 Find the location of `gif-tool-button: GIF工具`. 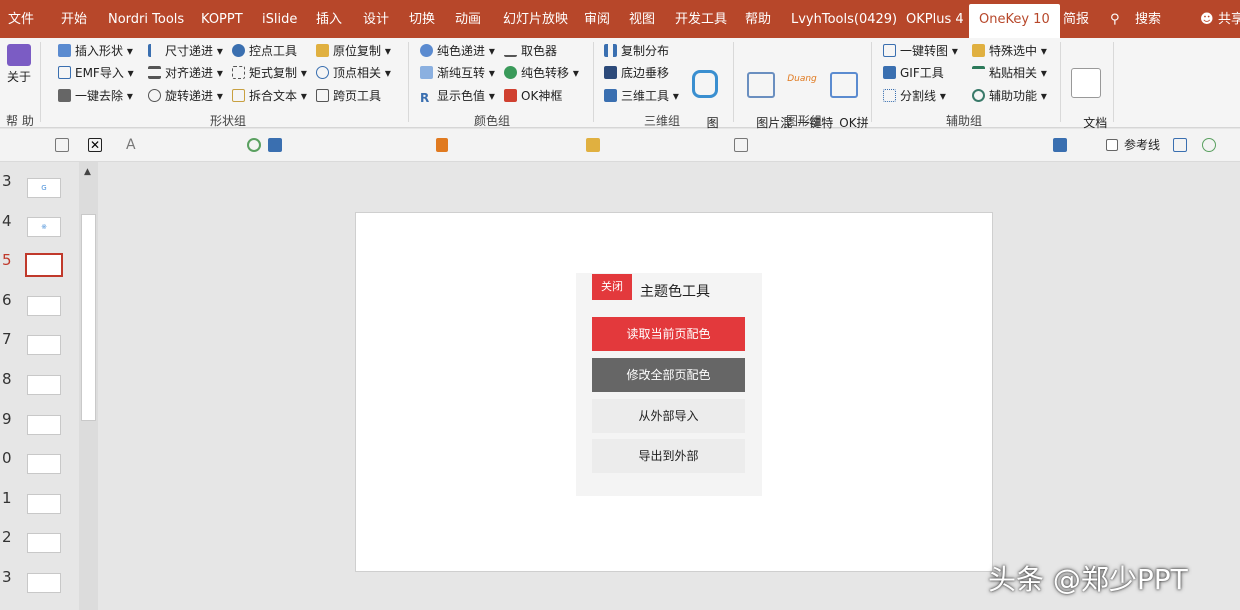

gif-tool-button: GIF工具 is located at coordinates (913, 73).